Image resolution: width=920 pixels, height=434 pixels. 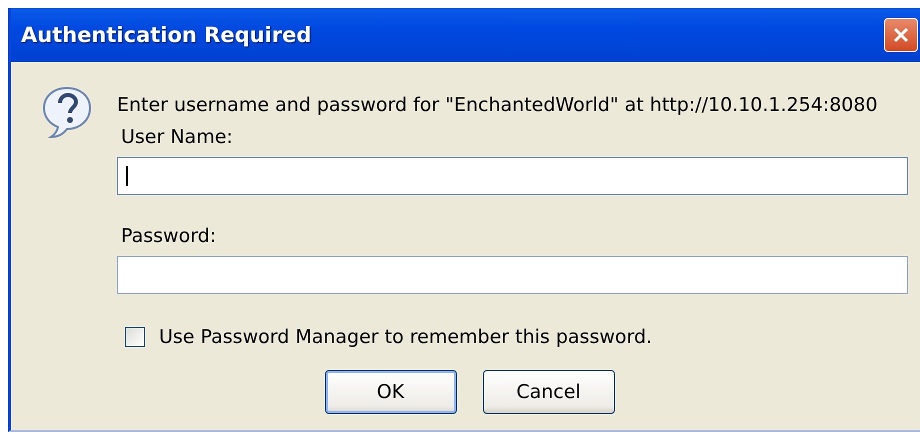 I want to click on field-label: Password:, so click(x=169, y=236).